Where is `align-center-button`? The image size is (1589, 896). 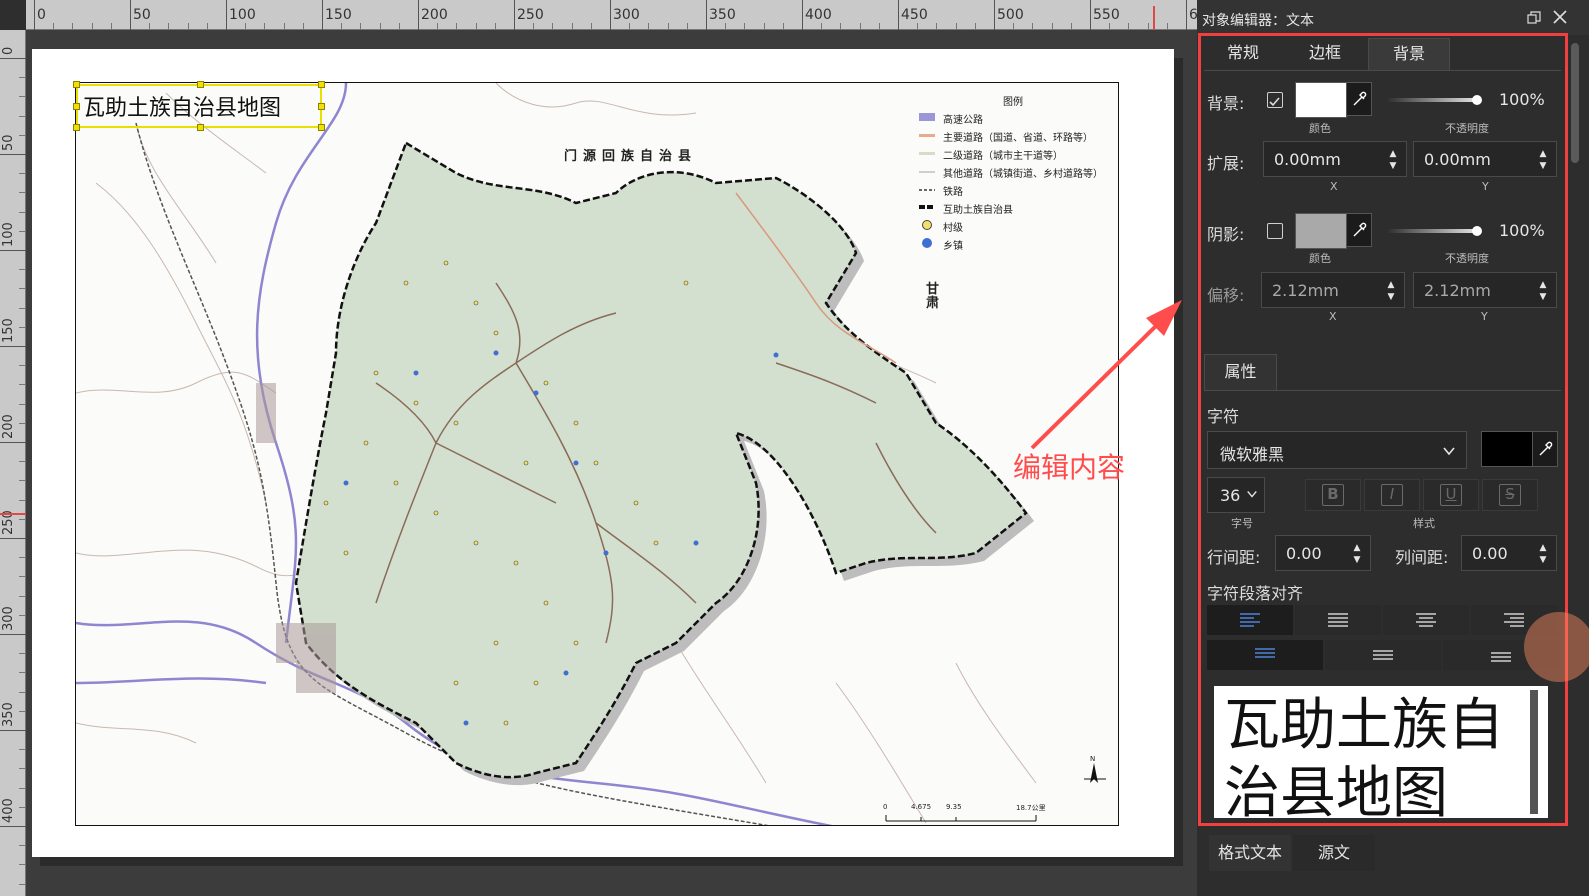
align-center-button is located at coordinates (1426, 620).